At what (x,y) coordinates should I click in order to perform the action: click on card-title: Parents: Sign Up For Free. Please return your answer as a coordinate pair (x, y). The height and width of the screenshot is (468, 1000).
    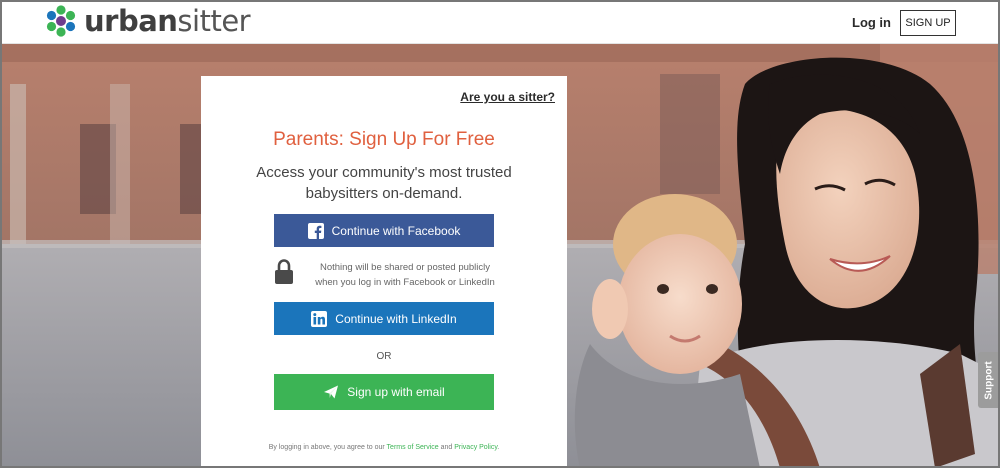
    Looking at the image, I should click on (384, 139).